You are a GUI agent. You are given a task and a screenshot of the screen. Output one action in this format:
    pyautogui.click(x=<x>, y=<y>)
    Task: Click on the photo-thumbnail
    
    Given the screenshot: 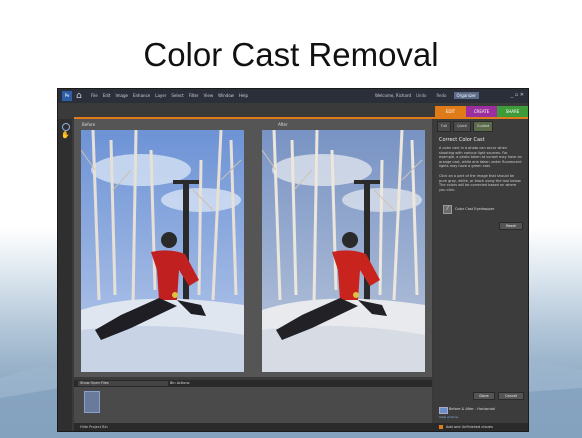 What is the action you would take?
    pyautogui.click(x=92, y=402)
    